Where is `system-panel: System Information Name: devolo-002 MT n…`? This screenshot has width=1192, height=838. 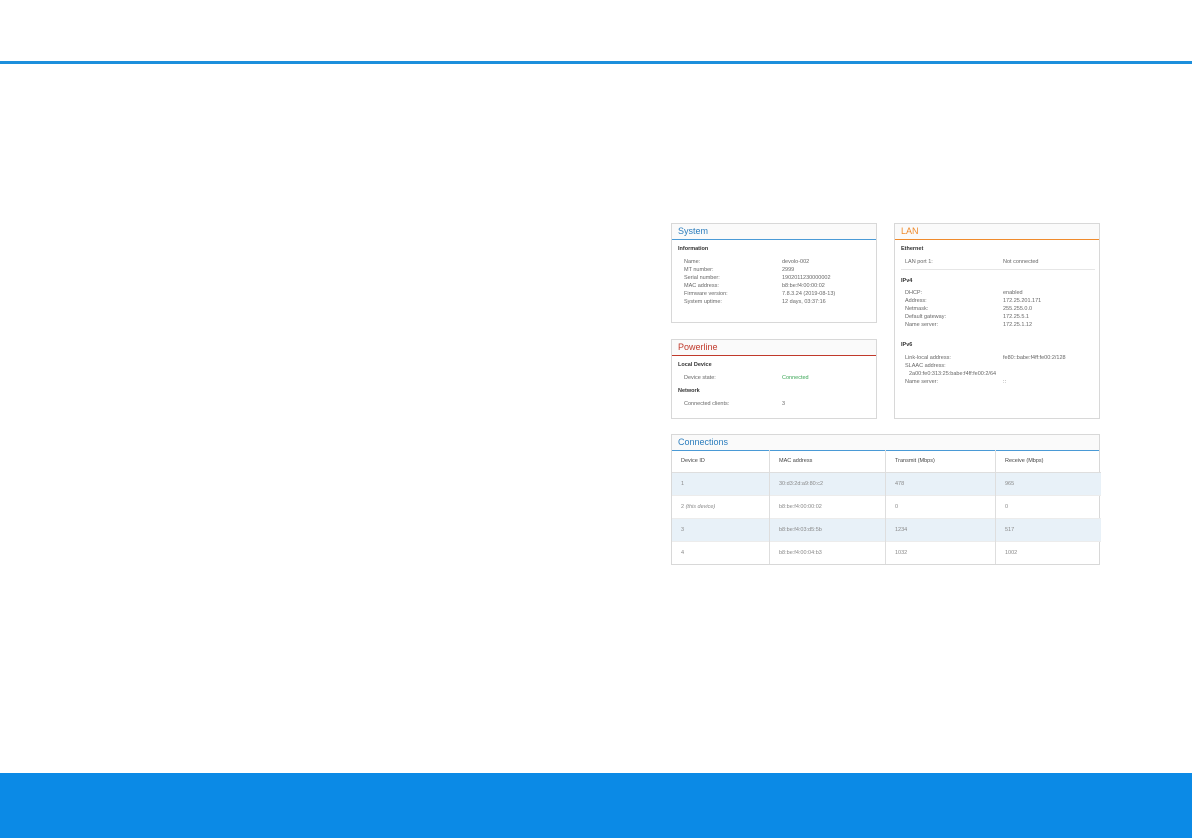
system-panel: System Information Name: devolo-002 MT n… is located at coordinates (774, 273).